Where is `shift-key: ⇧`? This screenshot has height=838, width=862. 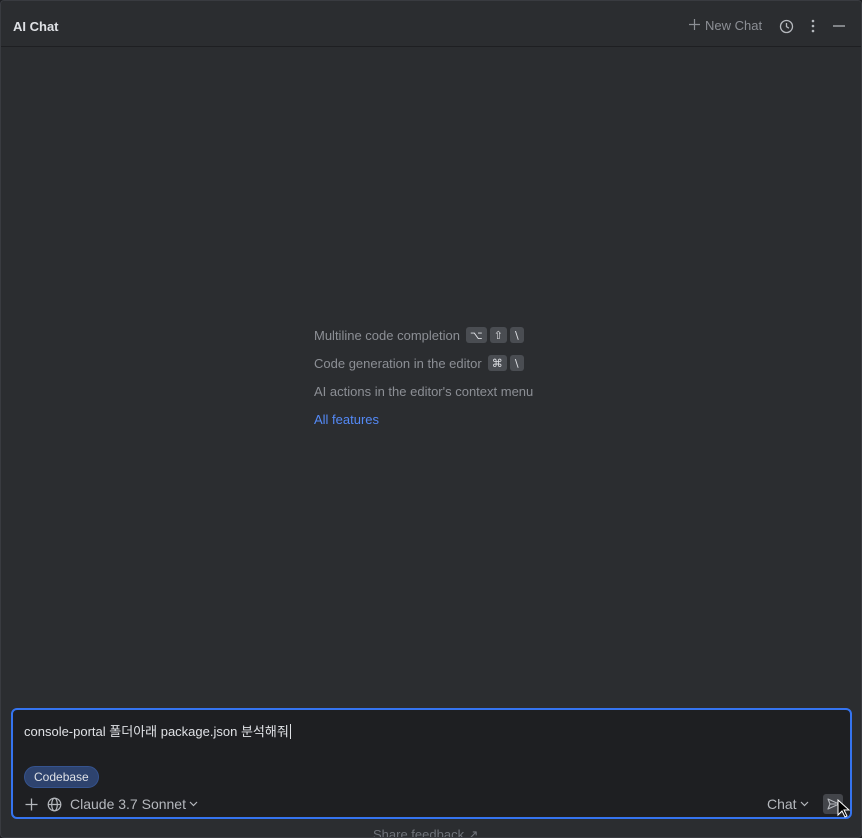 shift-key: ⇧ is located at coordinates (498, 335).